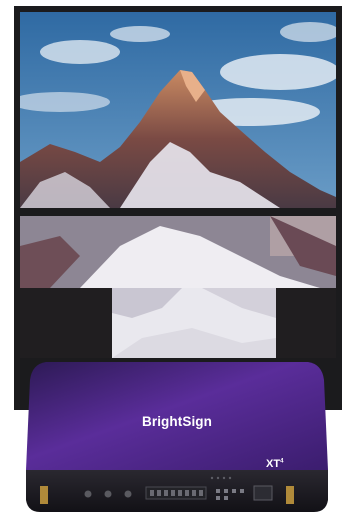 This screenshot has height=518, width=350. I want to click on display-panel-bottom-center, so click(194, 323).